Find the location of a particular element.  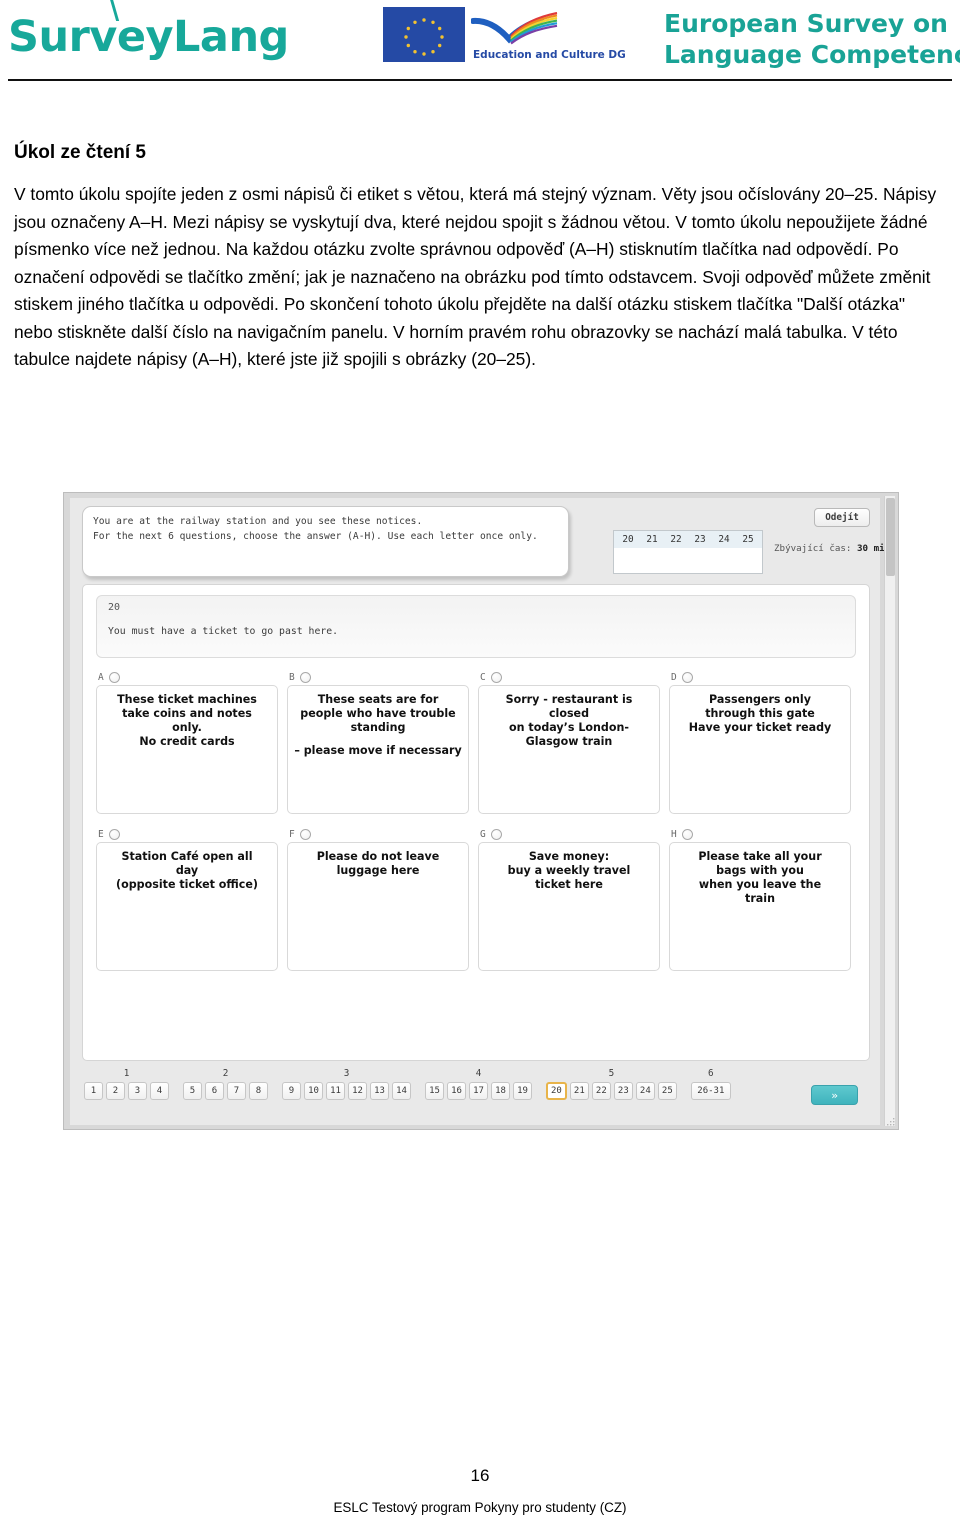

nav-button-17: 17 is located at coordinates (478, 1091).